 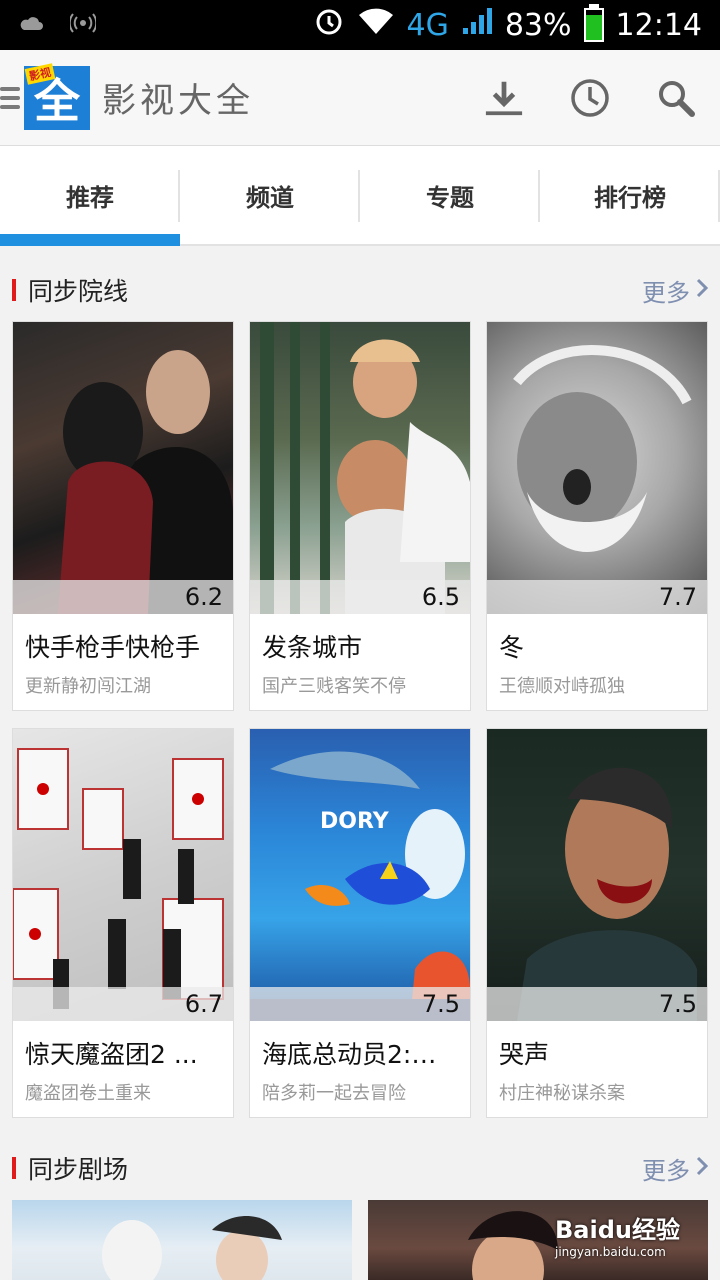 I want to click on section-header-cinema: 同步院线 更多, so click(x=360, y=290).